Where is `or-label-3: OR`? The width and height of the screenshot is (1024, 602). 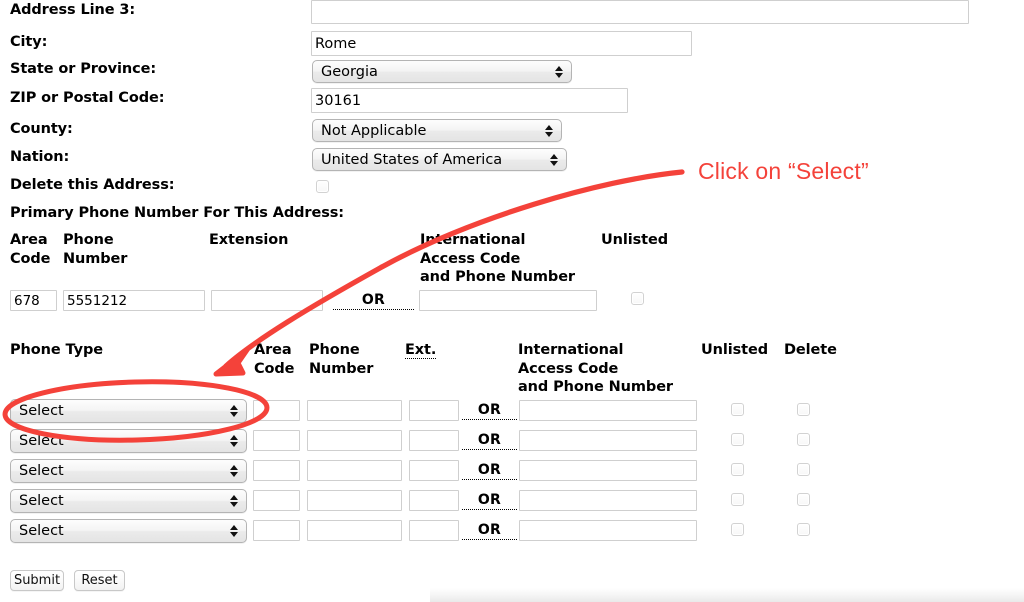 or-label-3: OR is located at coordinates (489, 471).